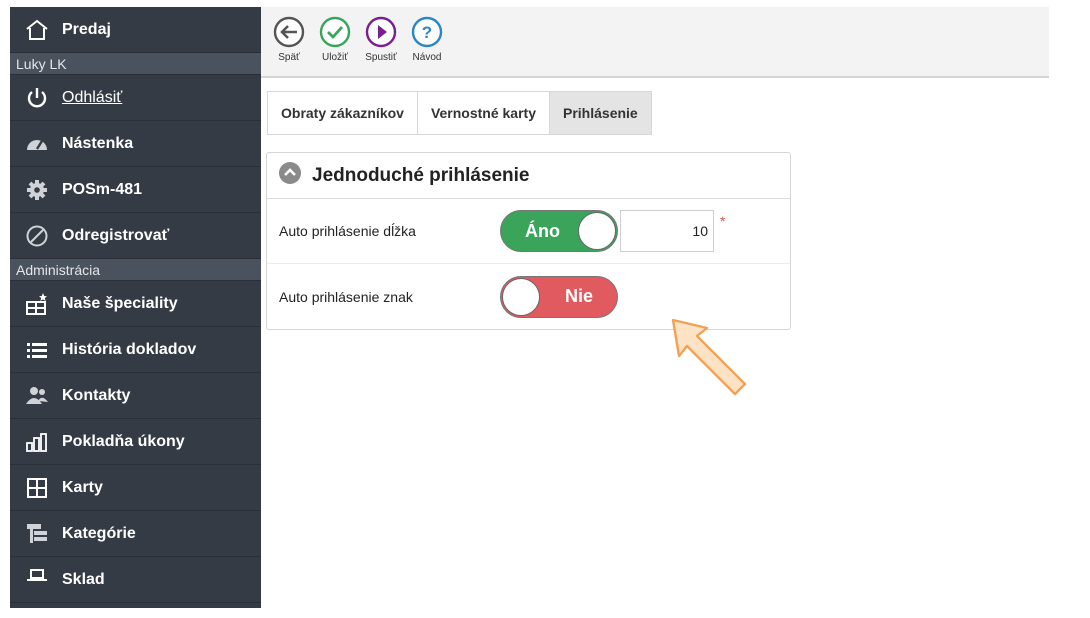  I want to click on back-arrow-icon, so click(289, 32).